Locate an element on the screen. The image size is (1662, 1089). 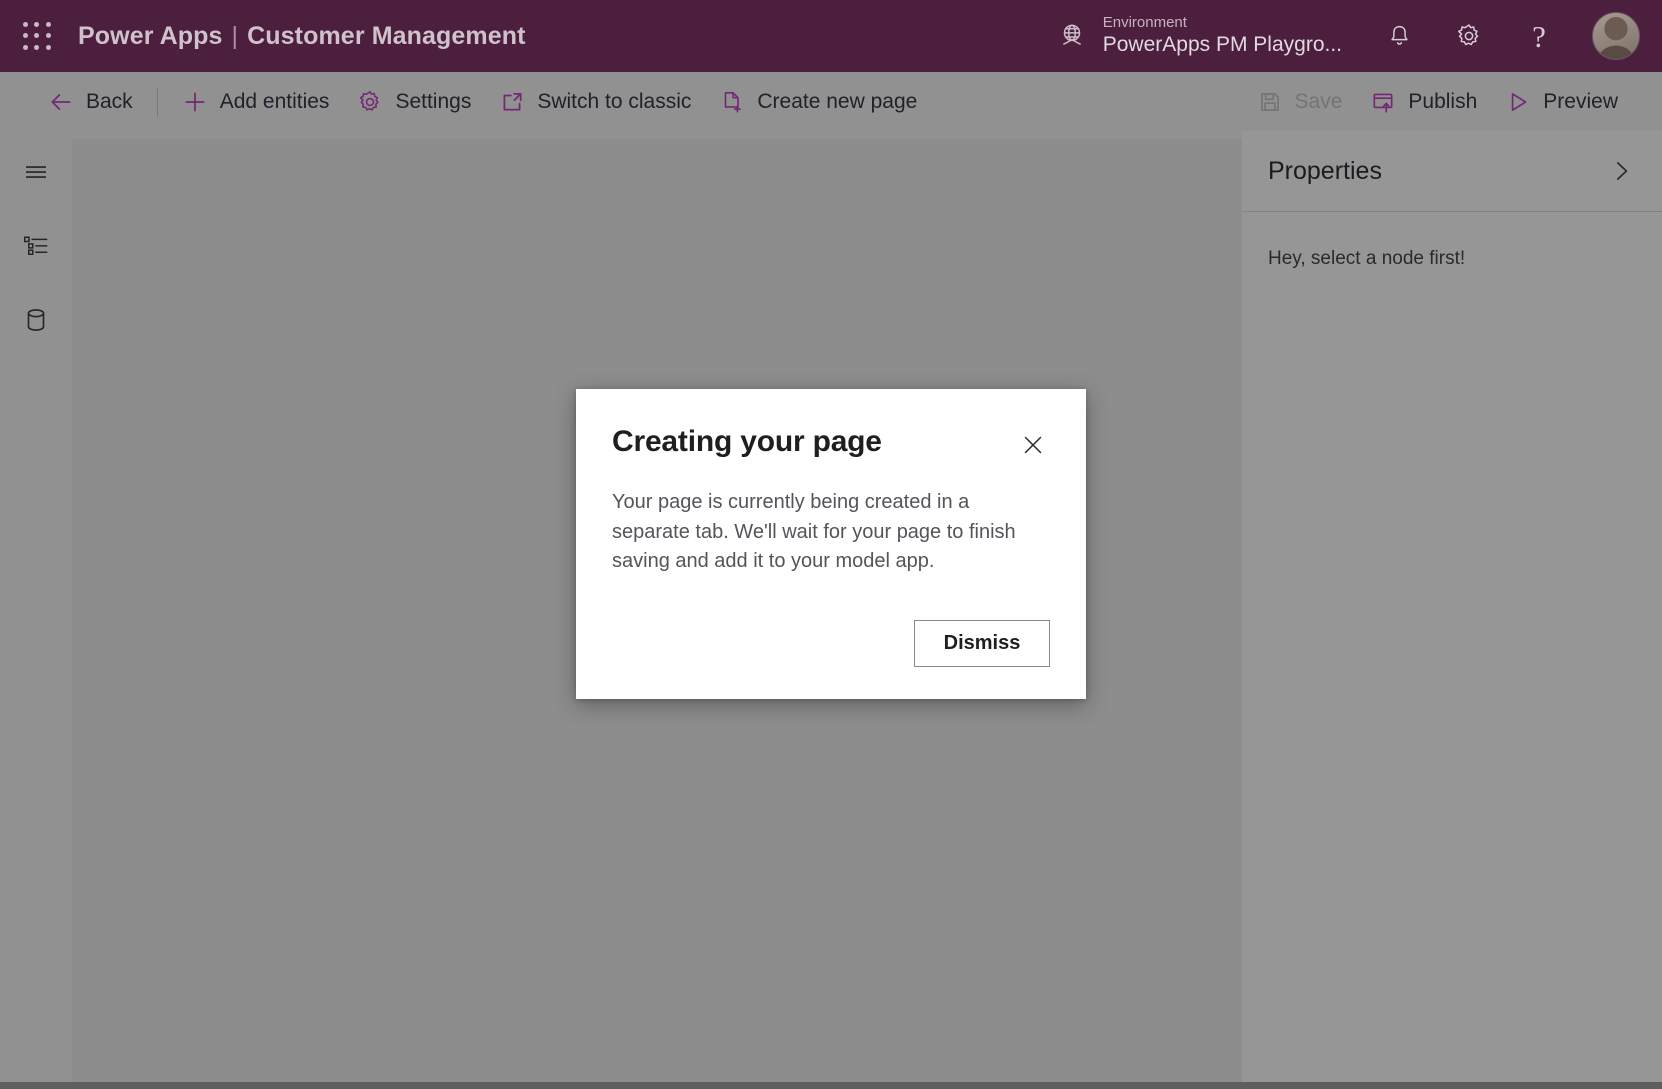
dismiss-button: Dismiss is located at coordinates (982, 643).